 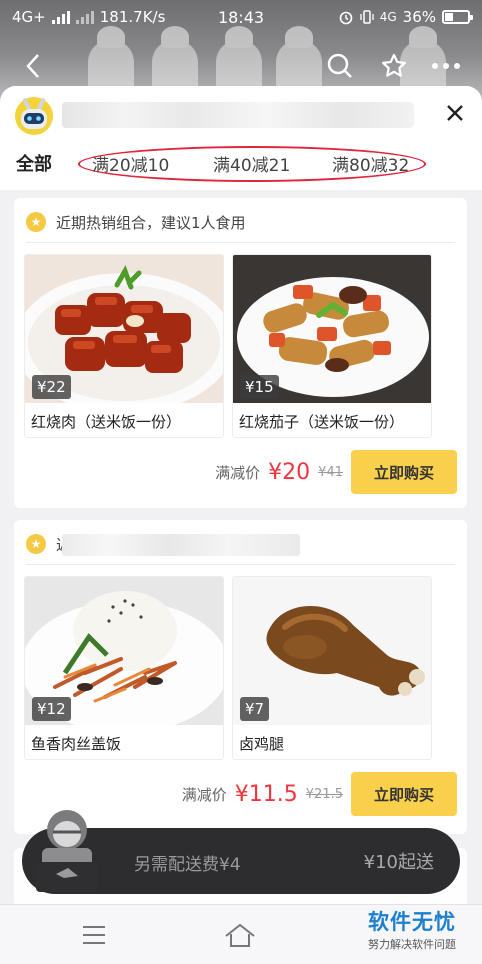 What do you see at coordinates (370, 163) in the screenshot?
I see `tab-promo-80: 满80减32` at bounding box center [370, 163].